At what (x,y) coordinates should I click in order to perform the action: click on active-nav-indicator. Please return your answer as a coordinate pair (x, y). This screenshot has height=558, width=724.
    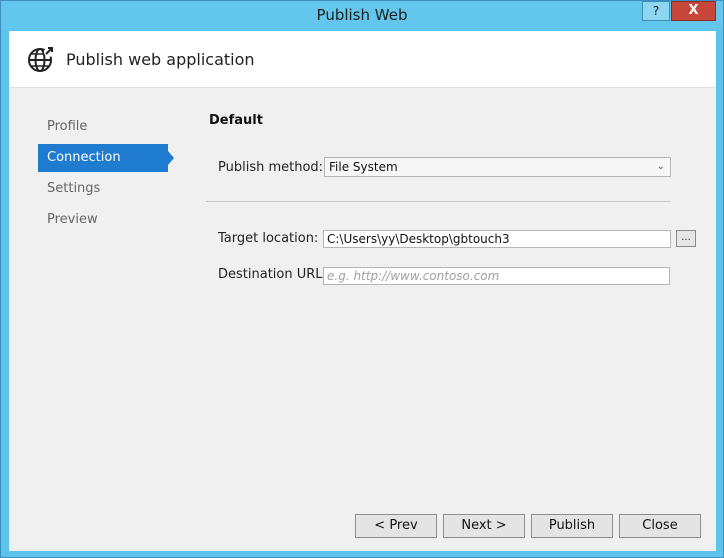
    Looking at the image, I should click on (171, 158).